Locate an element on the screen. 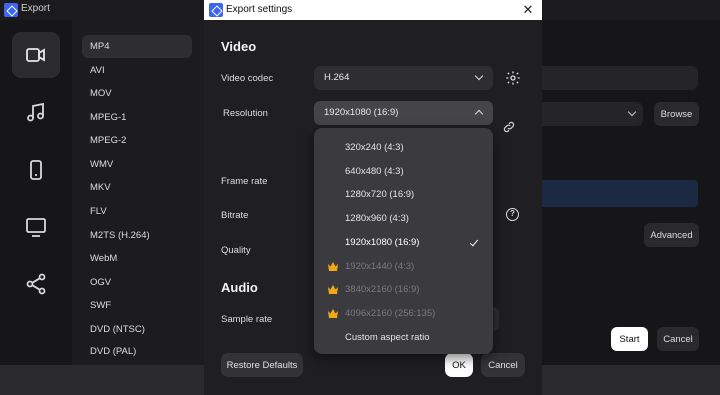  monitor-icon is located at coordinates (36, 227).